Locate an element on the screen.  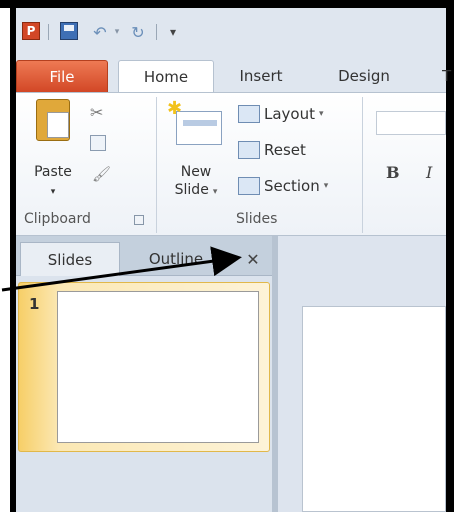
slides-group-label: Slides is located at coordinates (257, 219).